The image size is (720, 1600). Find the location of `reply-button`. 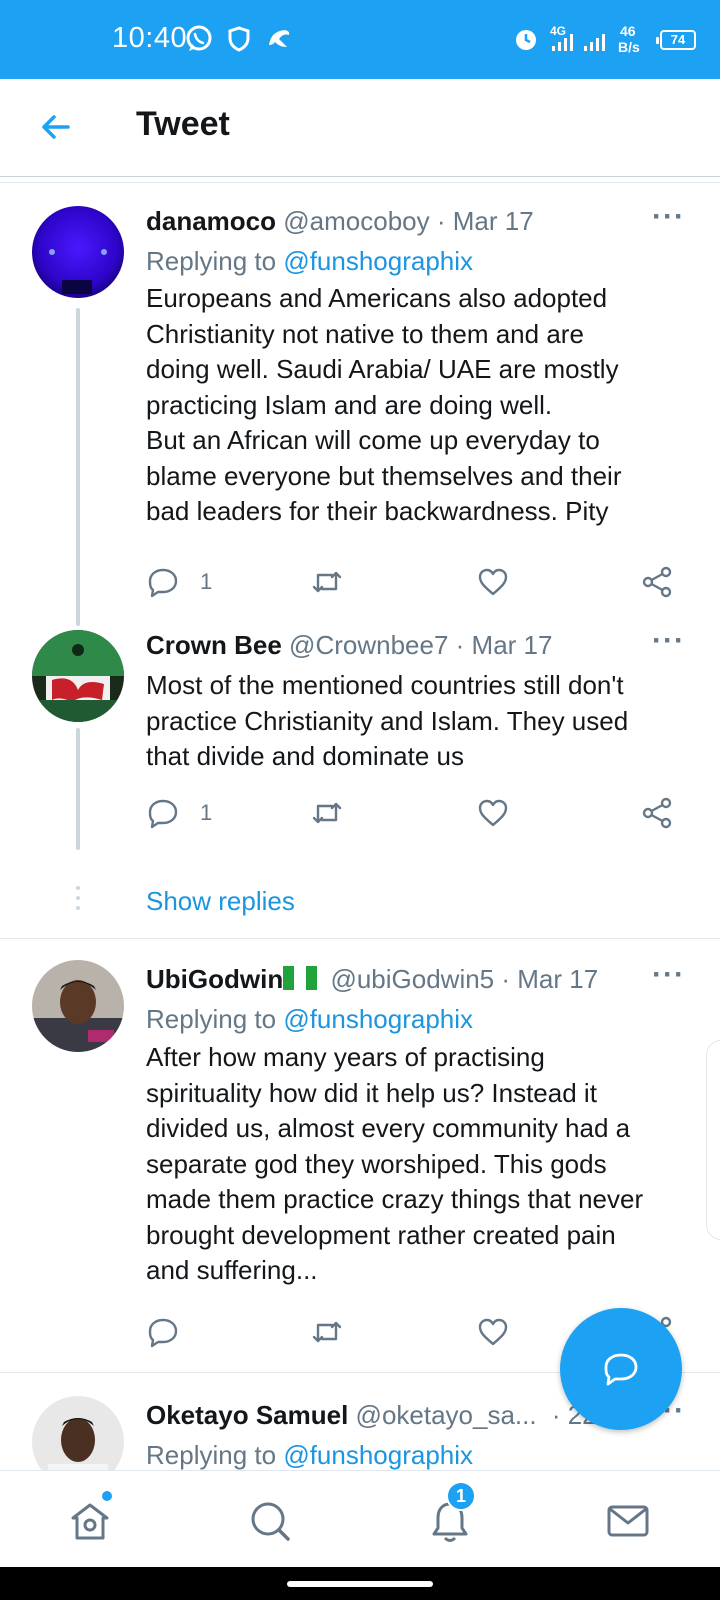

reply-button is located at coordinates (163, 1332).